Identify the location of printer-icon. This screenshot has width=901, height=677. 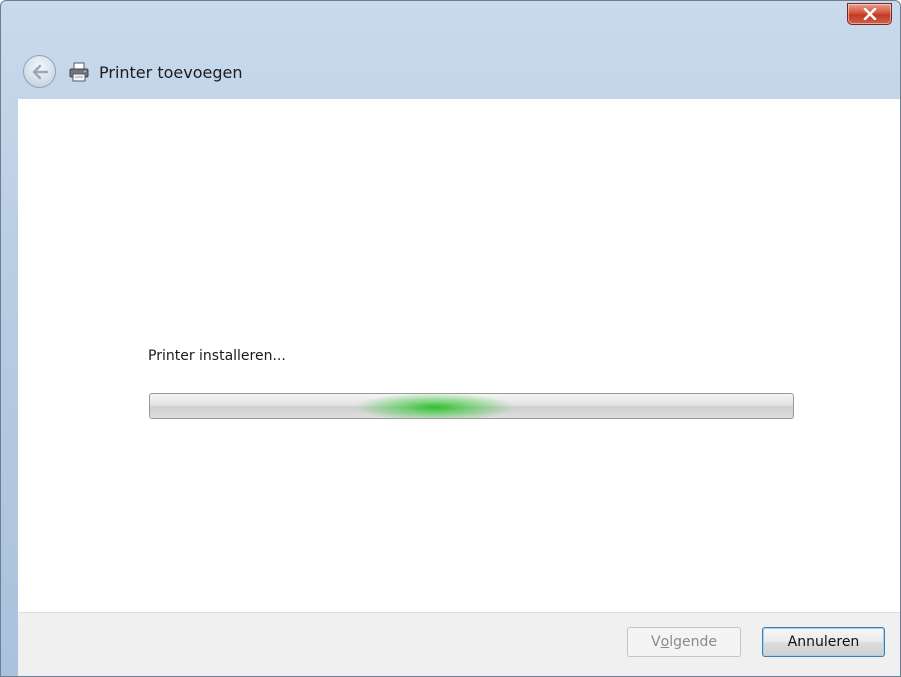
(79, 72).